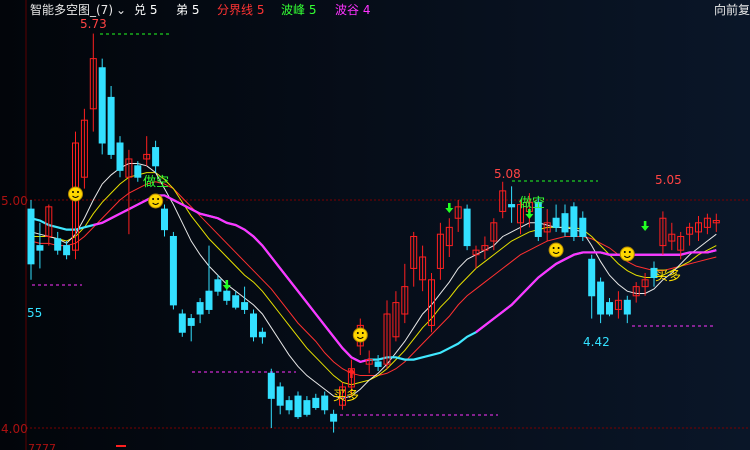  I want to click on chevron-down-icon: ⌄, so click(121, 10).